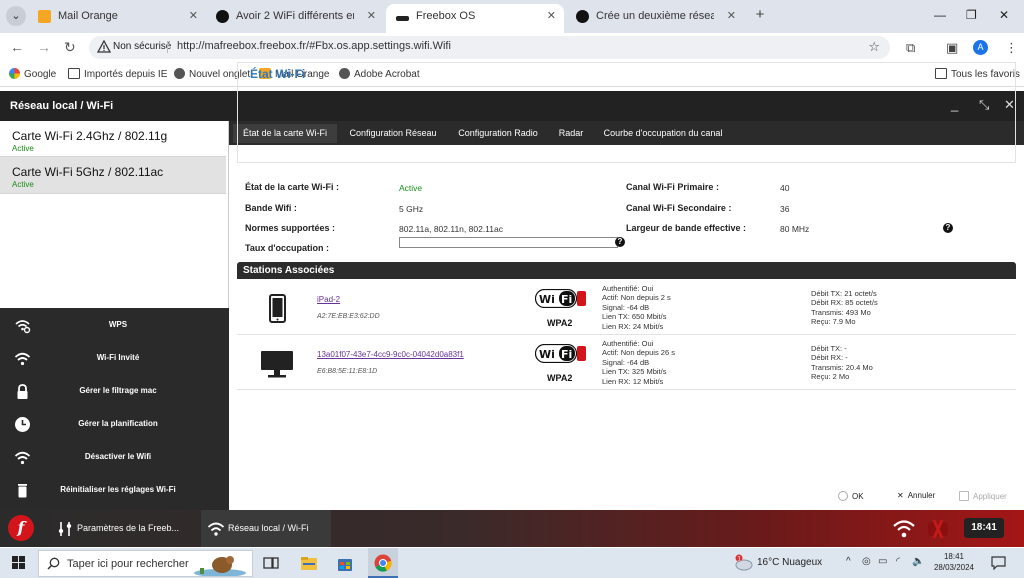 The image size is (1024, 578). Describe the element at coordinates (277, 364) in the screenshot. I see `desktop-icon` at that location.